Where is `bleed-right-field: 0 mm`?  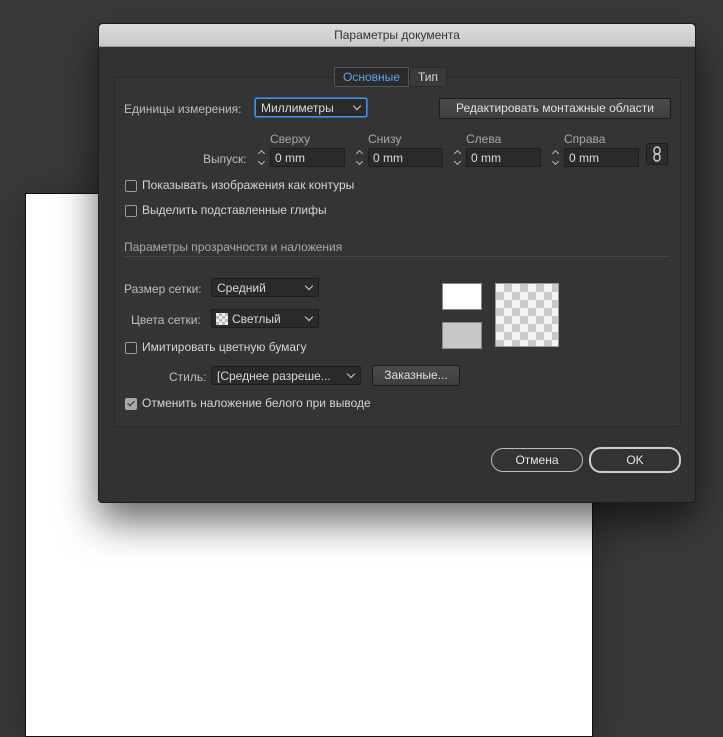
bleed-right-field: 0 mm is located at coordinates (601, 157).